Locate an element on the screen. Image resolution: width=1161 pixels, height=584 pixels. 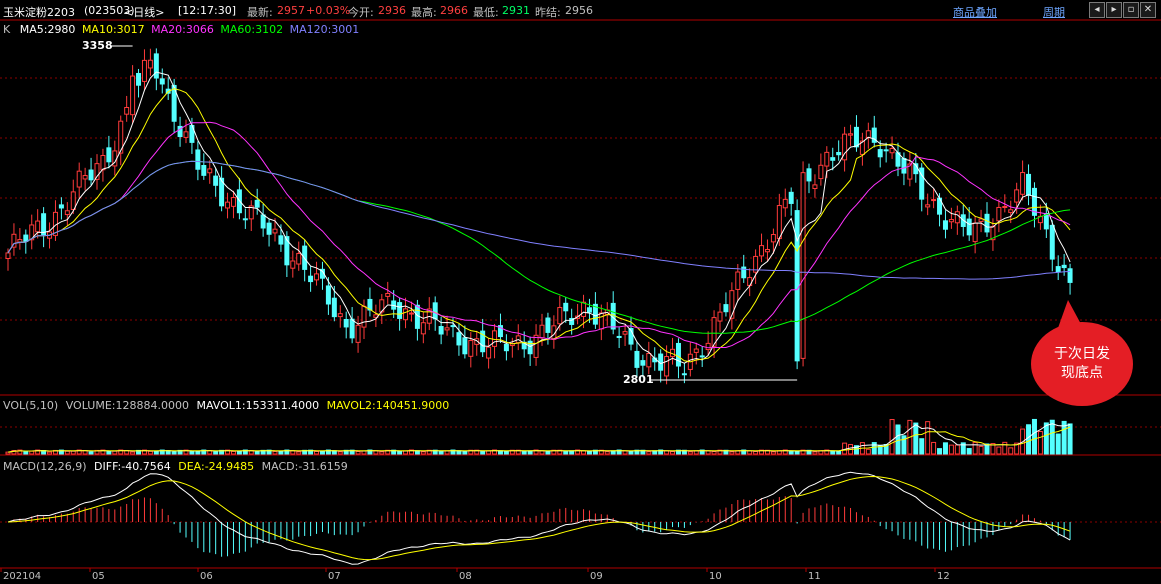
macd-title: MACD(12,26,9) is located at coordinates (45, 466).